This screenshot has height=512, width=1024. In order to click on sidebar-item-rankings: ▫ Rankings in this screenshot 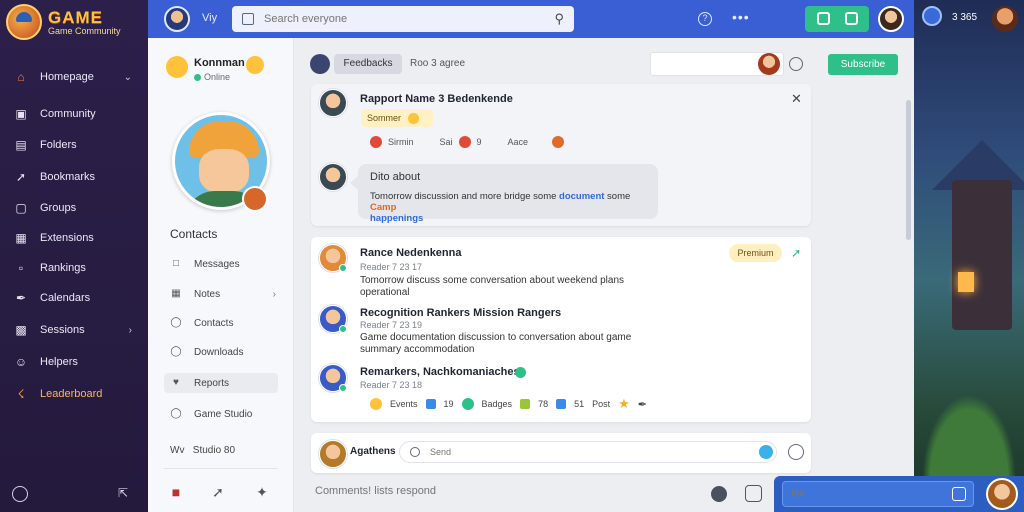, I will do `click(74, 268)`.